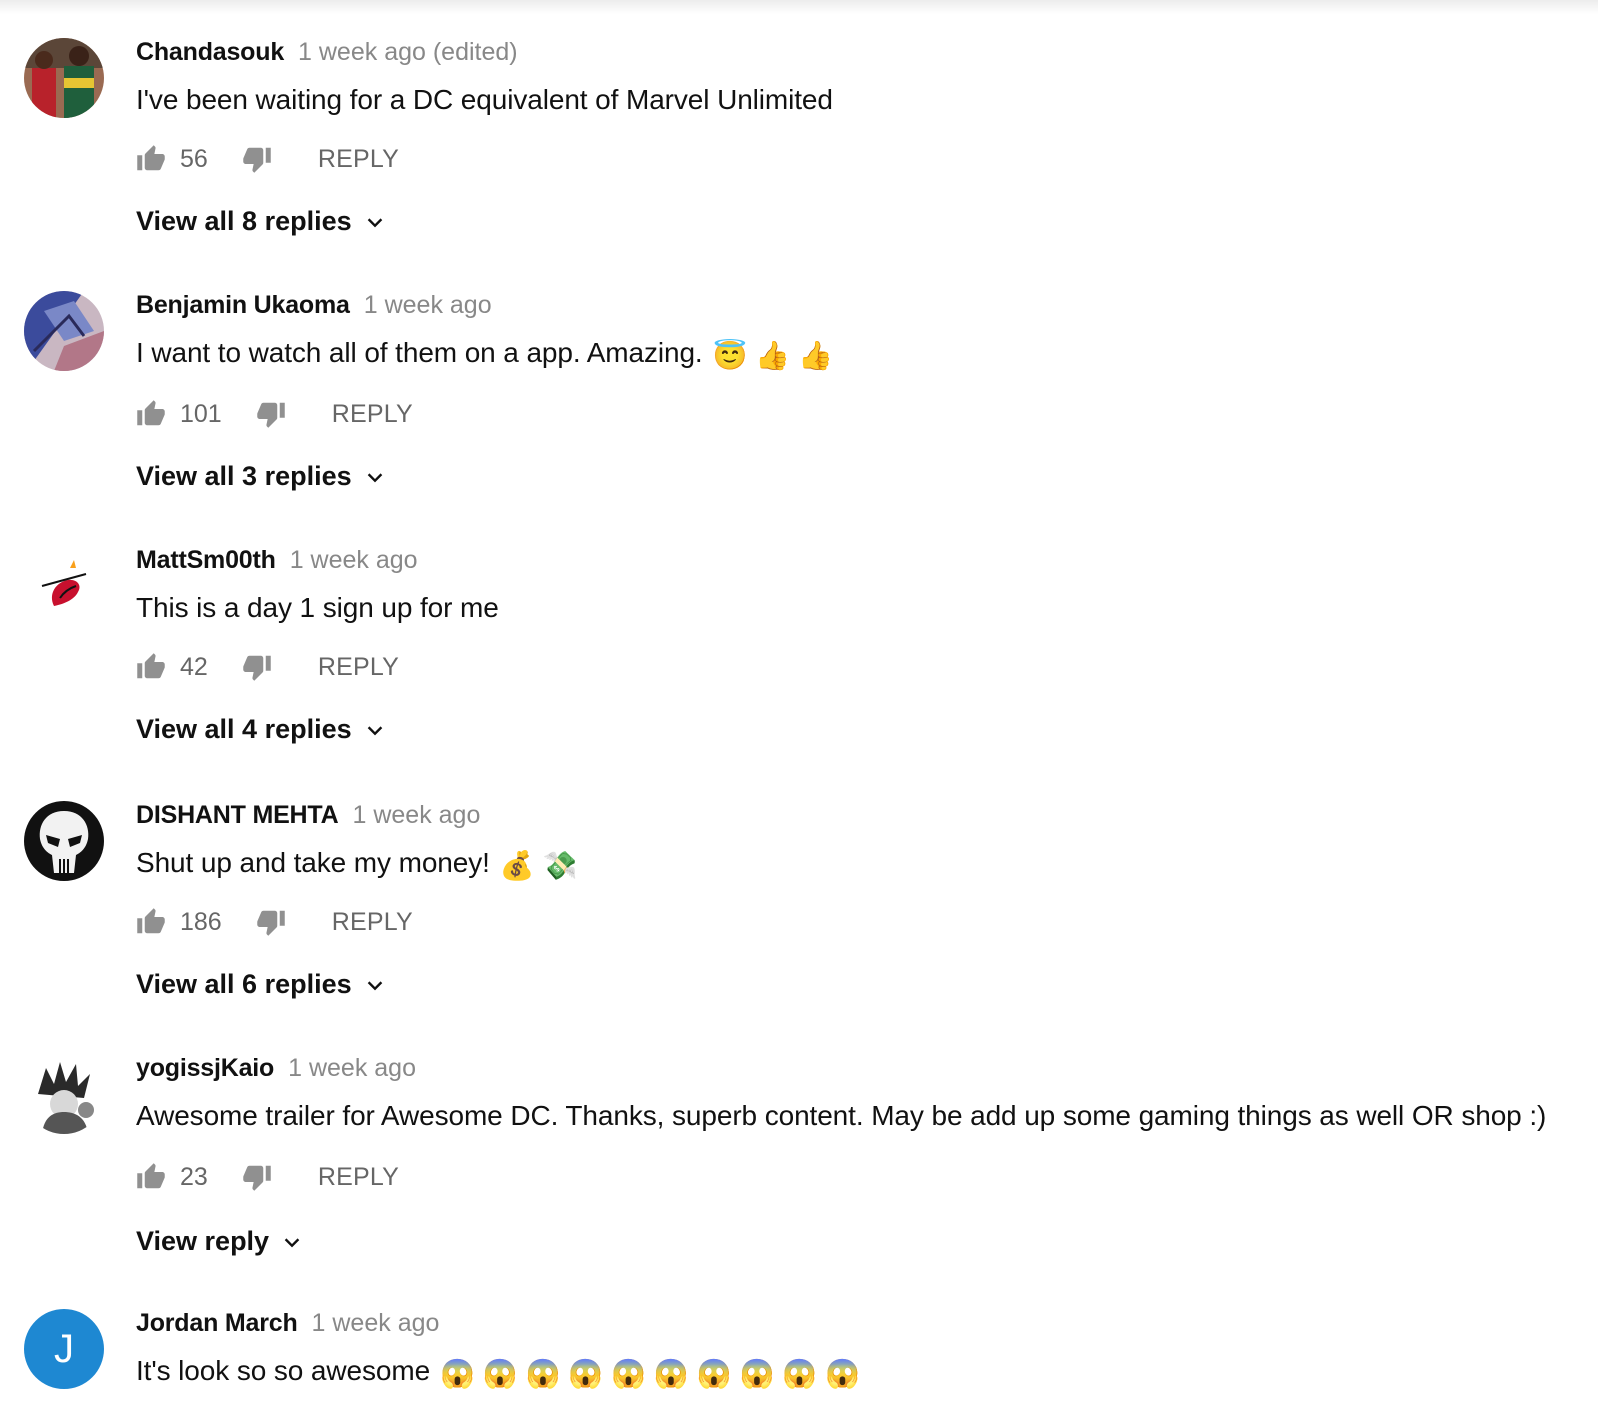 The height and width of the screenshot is (1422, 1598). I want to click on comment-text-content: Shut up and take my money!, so click(313, 862).